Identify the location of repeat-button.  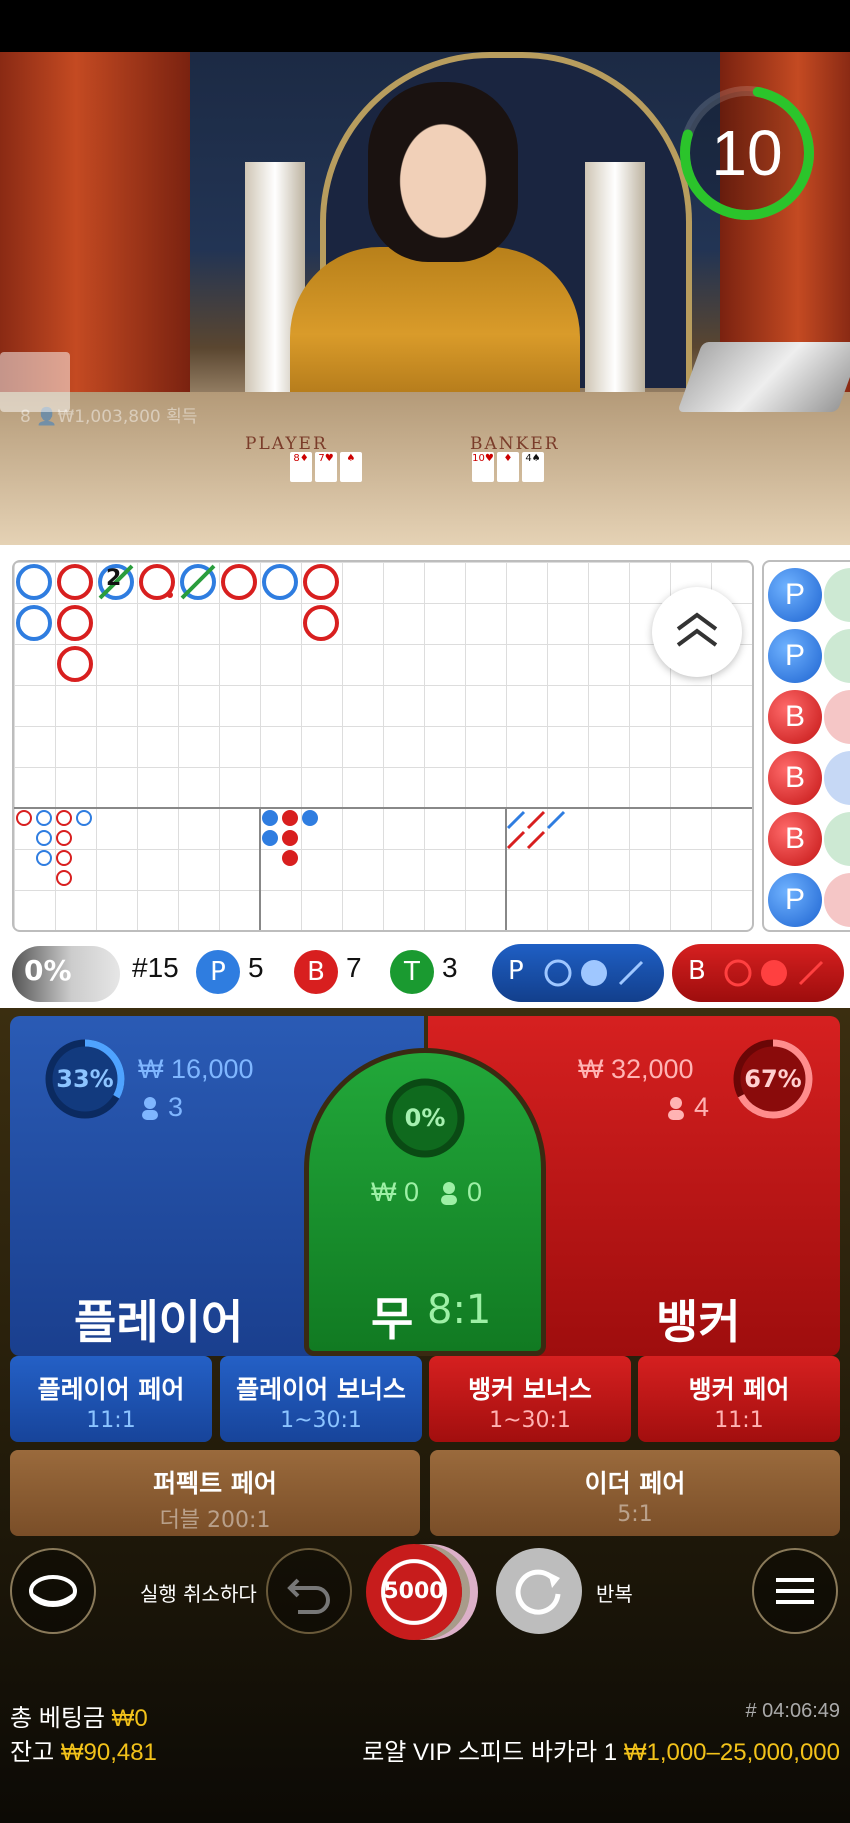
(539, 1591).